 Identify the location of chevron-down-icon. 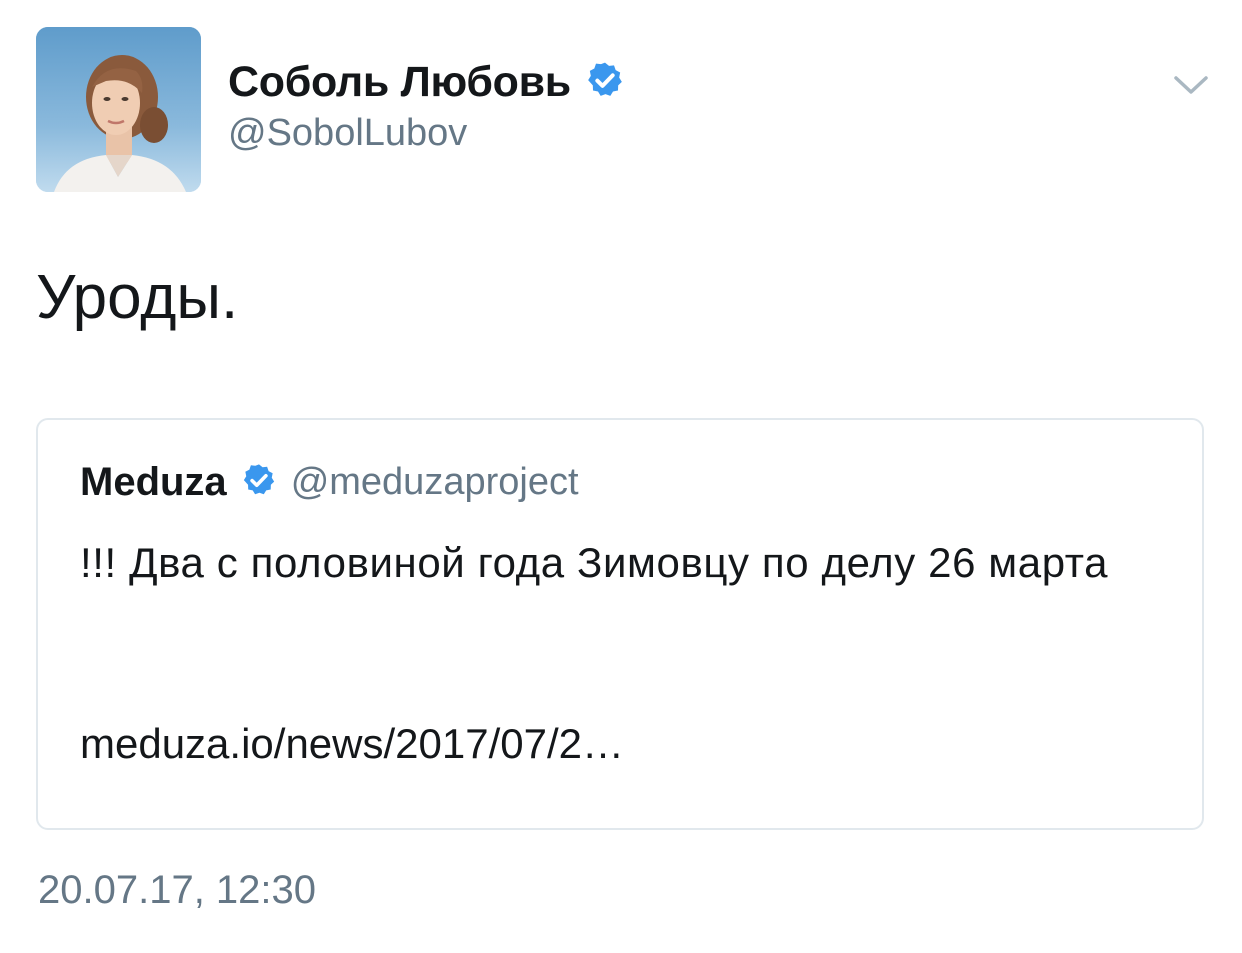
(1191, 85).